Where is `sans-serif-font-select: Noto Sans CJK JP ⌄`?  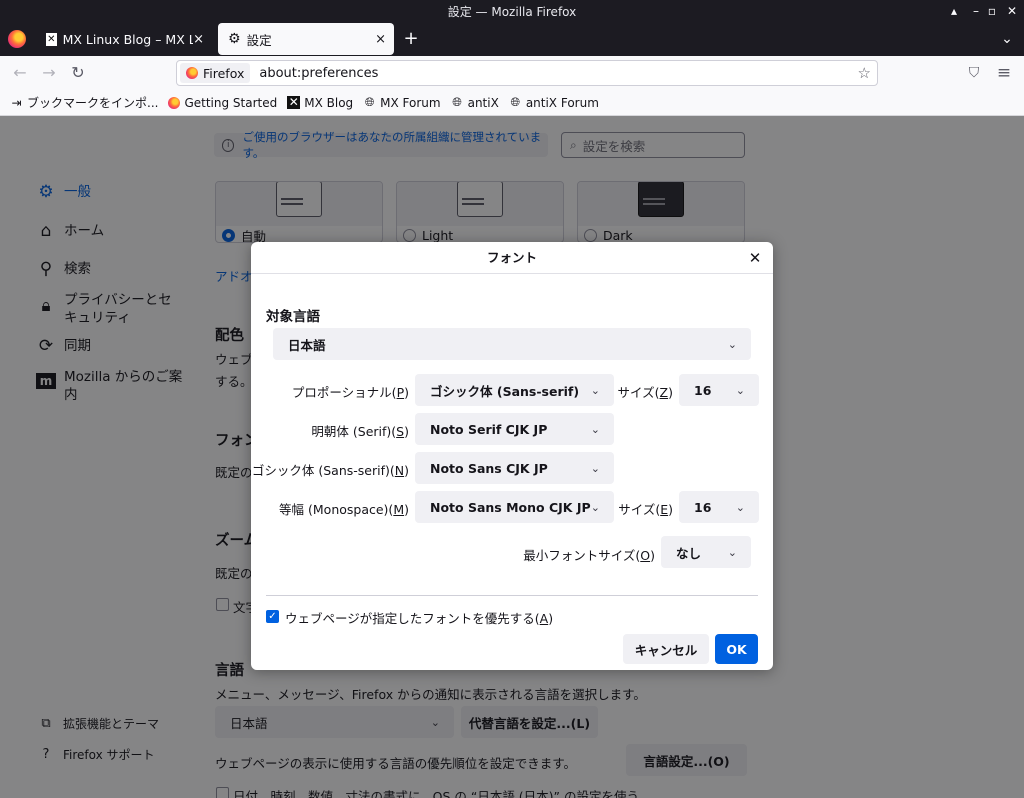
sans-serif-font-select: Noto Sans CJK JP ⌄ is located at coordinates (514, 468).